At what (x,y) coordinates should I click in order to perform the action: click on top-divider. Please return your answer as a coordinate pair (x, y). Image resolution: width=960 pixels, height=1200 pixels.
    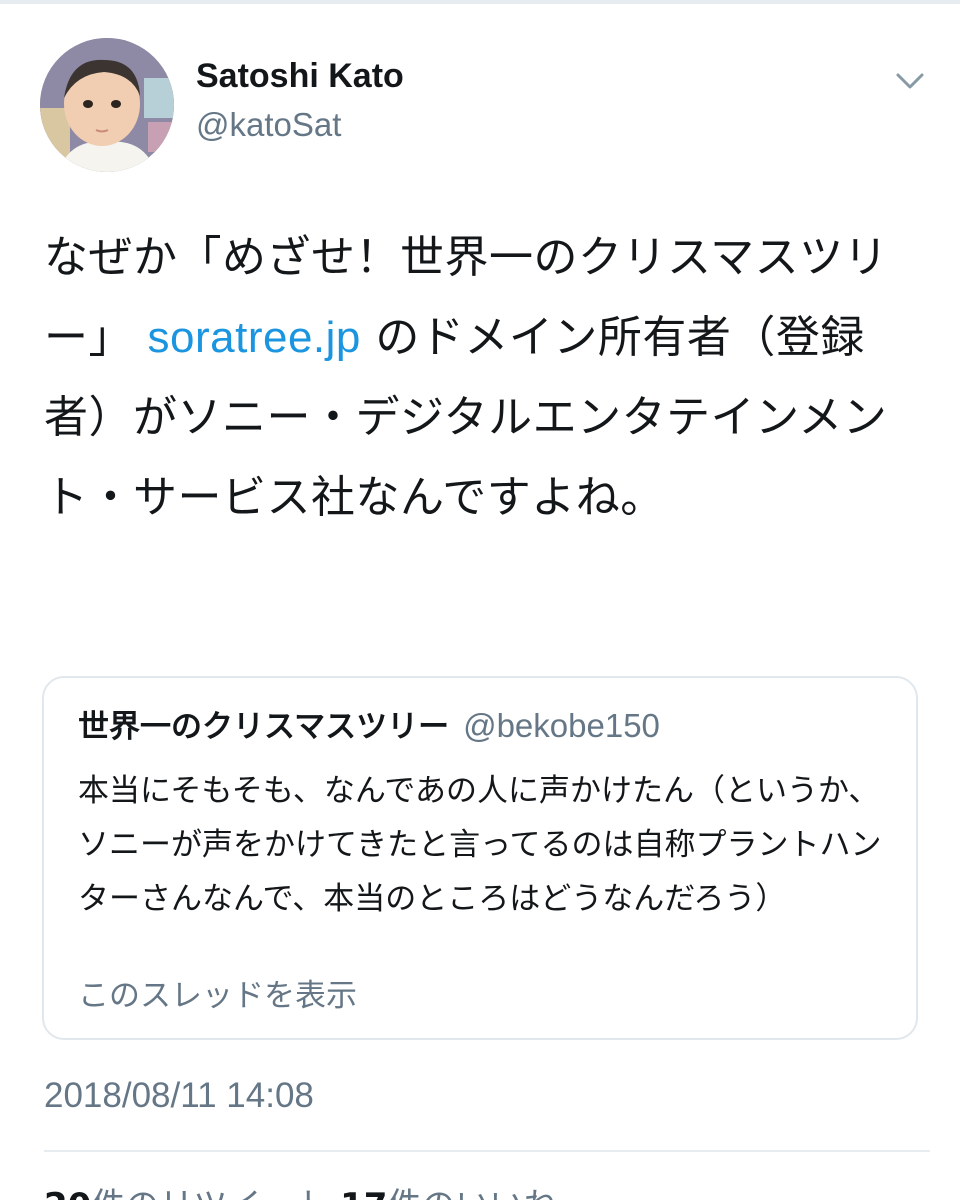
    Looking at the image, I should click on (480, 2).